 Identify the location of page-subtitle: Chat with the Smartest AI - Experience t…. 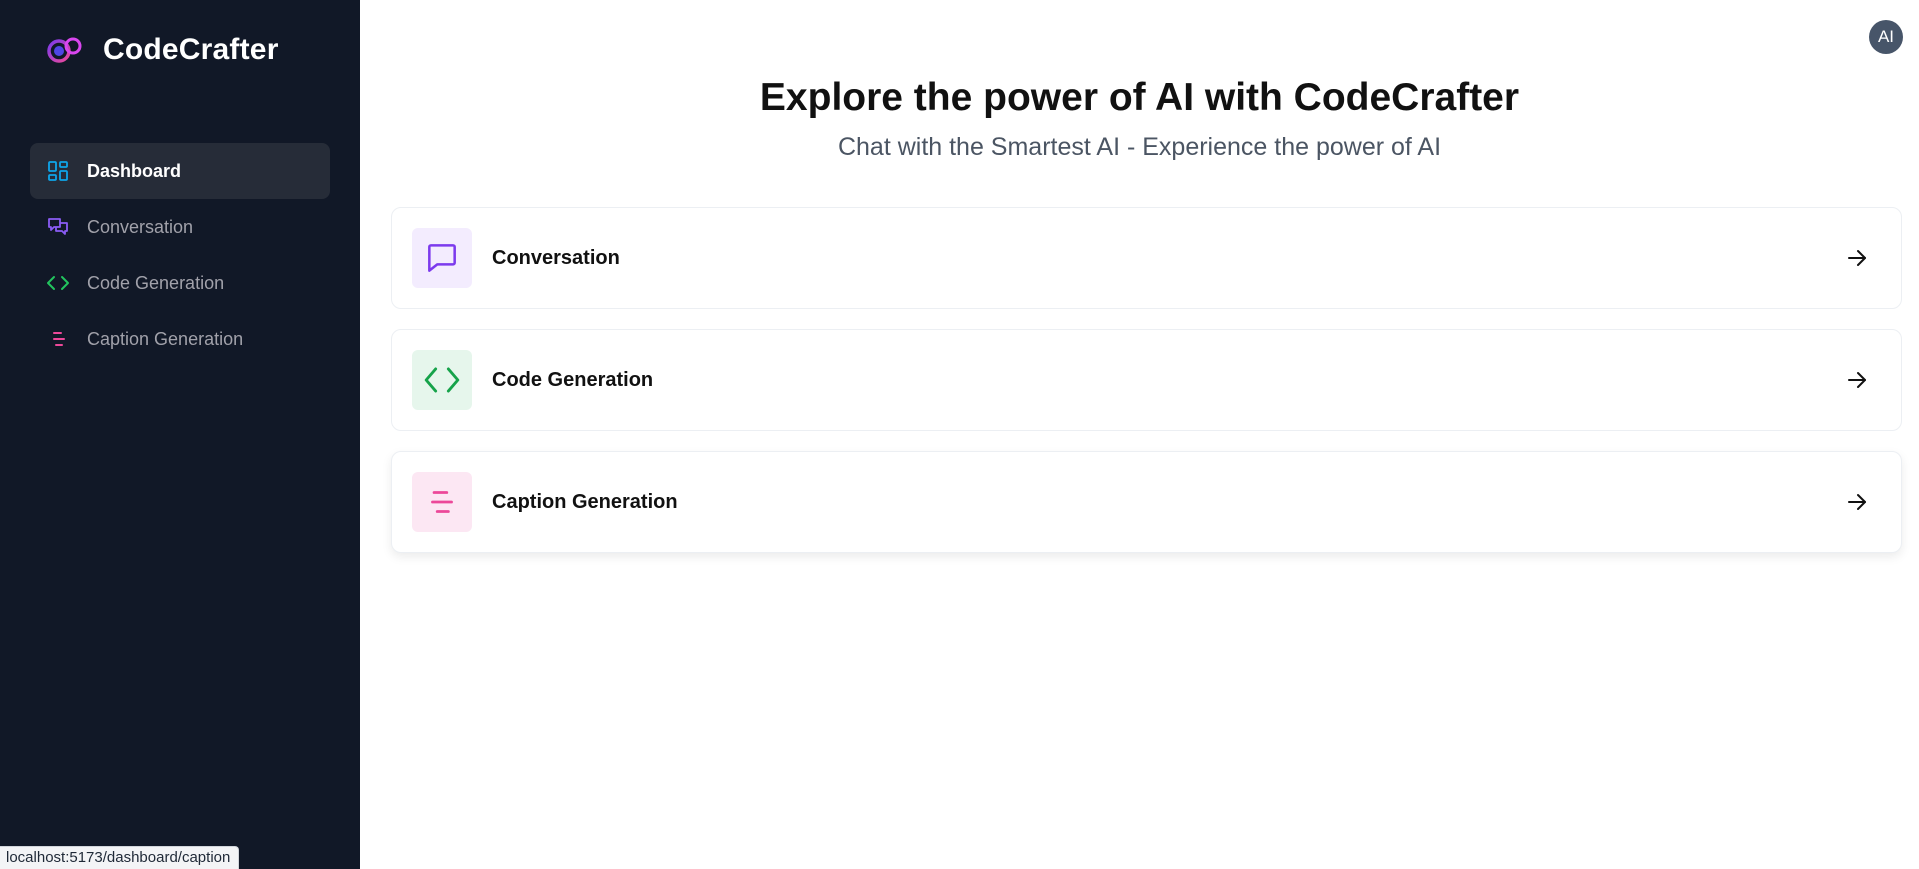
(1139, 147).